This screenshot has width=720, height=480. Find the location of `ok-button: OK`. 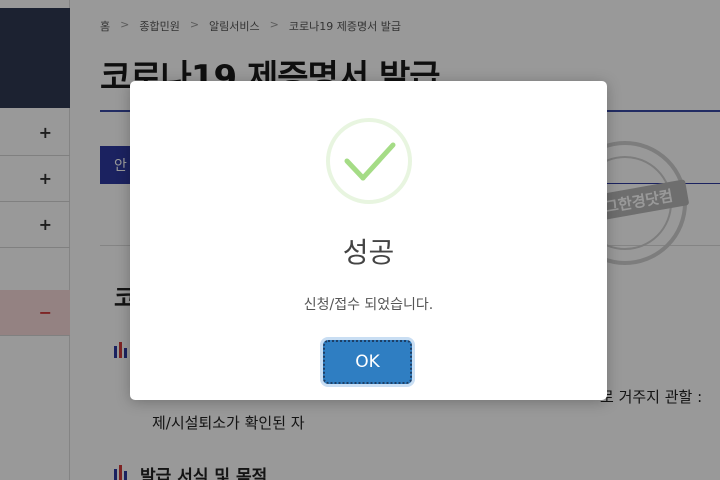

ok-button: OK is located at coordinates (367, 362).